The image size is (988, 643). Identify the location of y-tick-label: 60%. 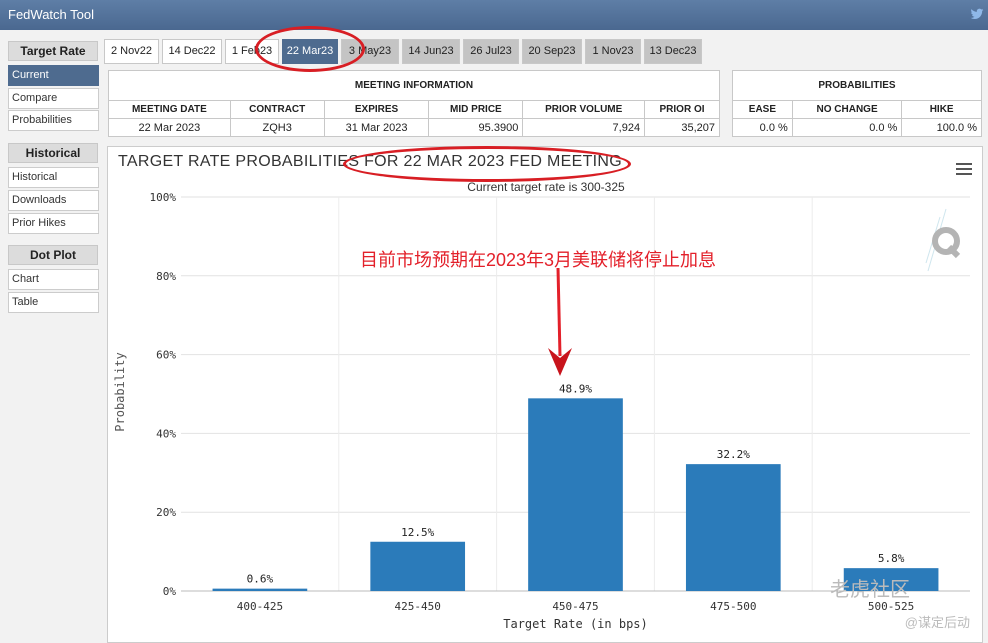
(166, 355).